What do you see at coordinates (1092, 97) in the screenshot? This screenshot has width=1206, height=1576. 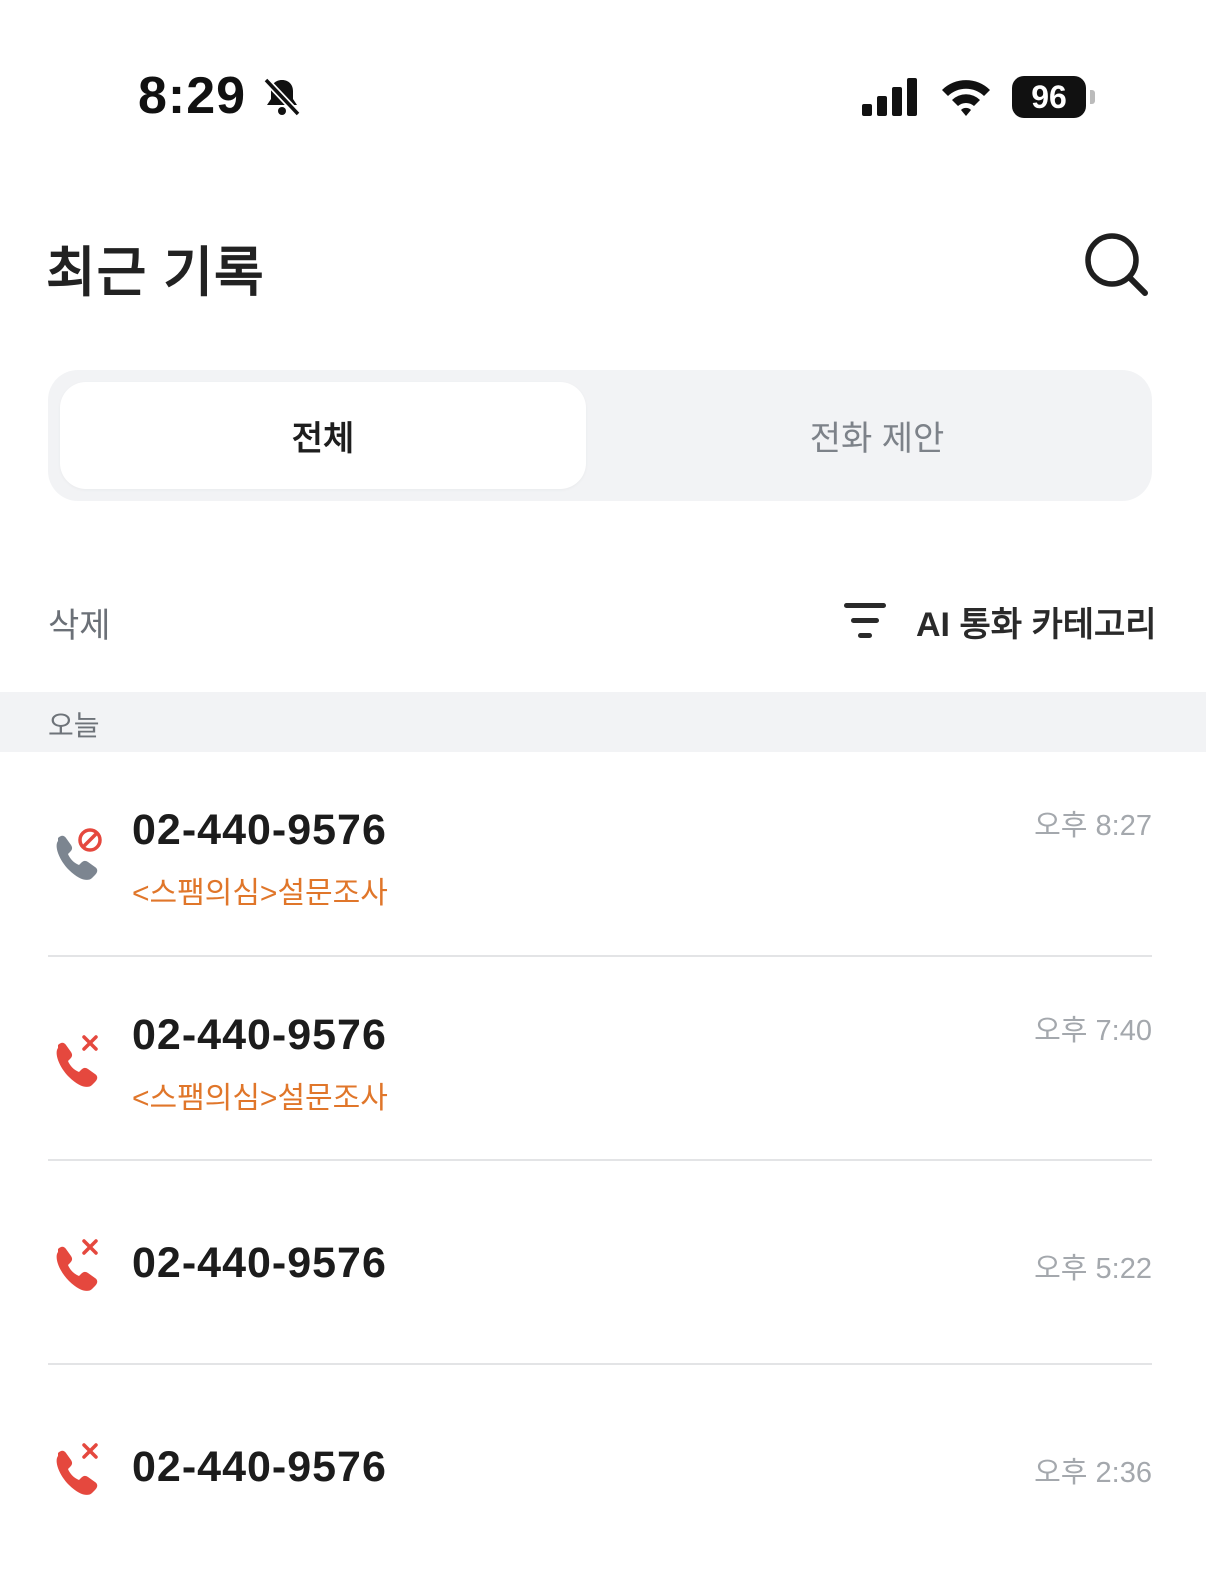 I see `battery-tip` at bounding box center [1092, 97].